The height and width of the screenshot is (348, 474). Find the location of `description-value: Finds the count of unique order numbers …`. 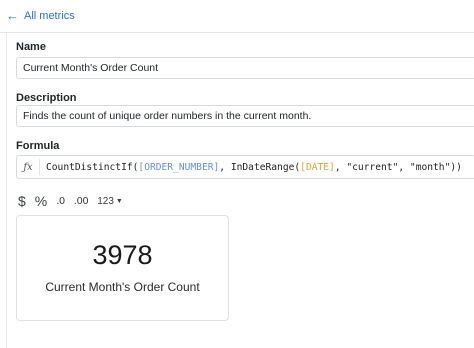

description-value: Finds the count of unique order numbers … is located at coordinates (167, 116).